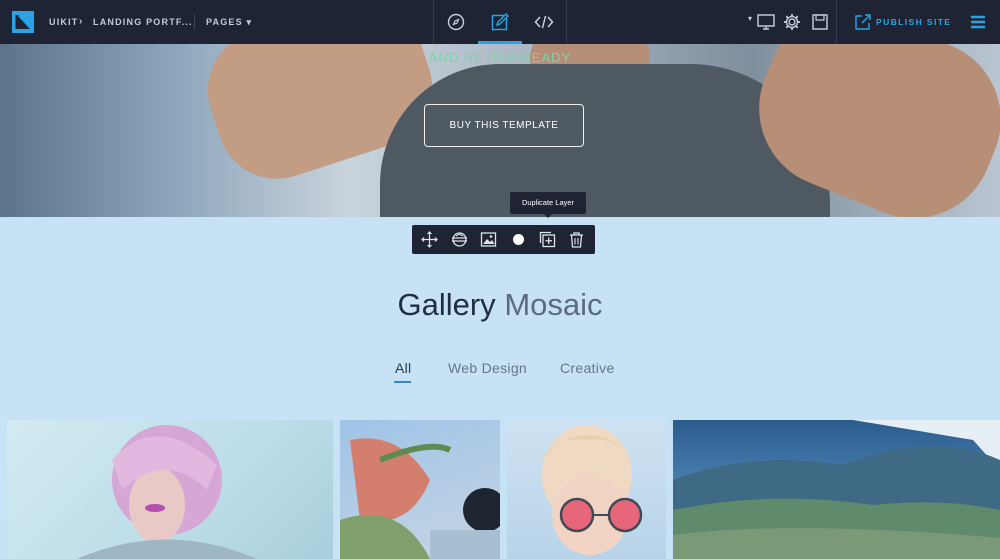  What do you see at coordinates (403, 368) in the screenshot?
I see `filter-all: All` at bounding box center [403, 368].